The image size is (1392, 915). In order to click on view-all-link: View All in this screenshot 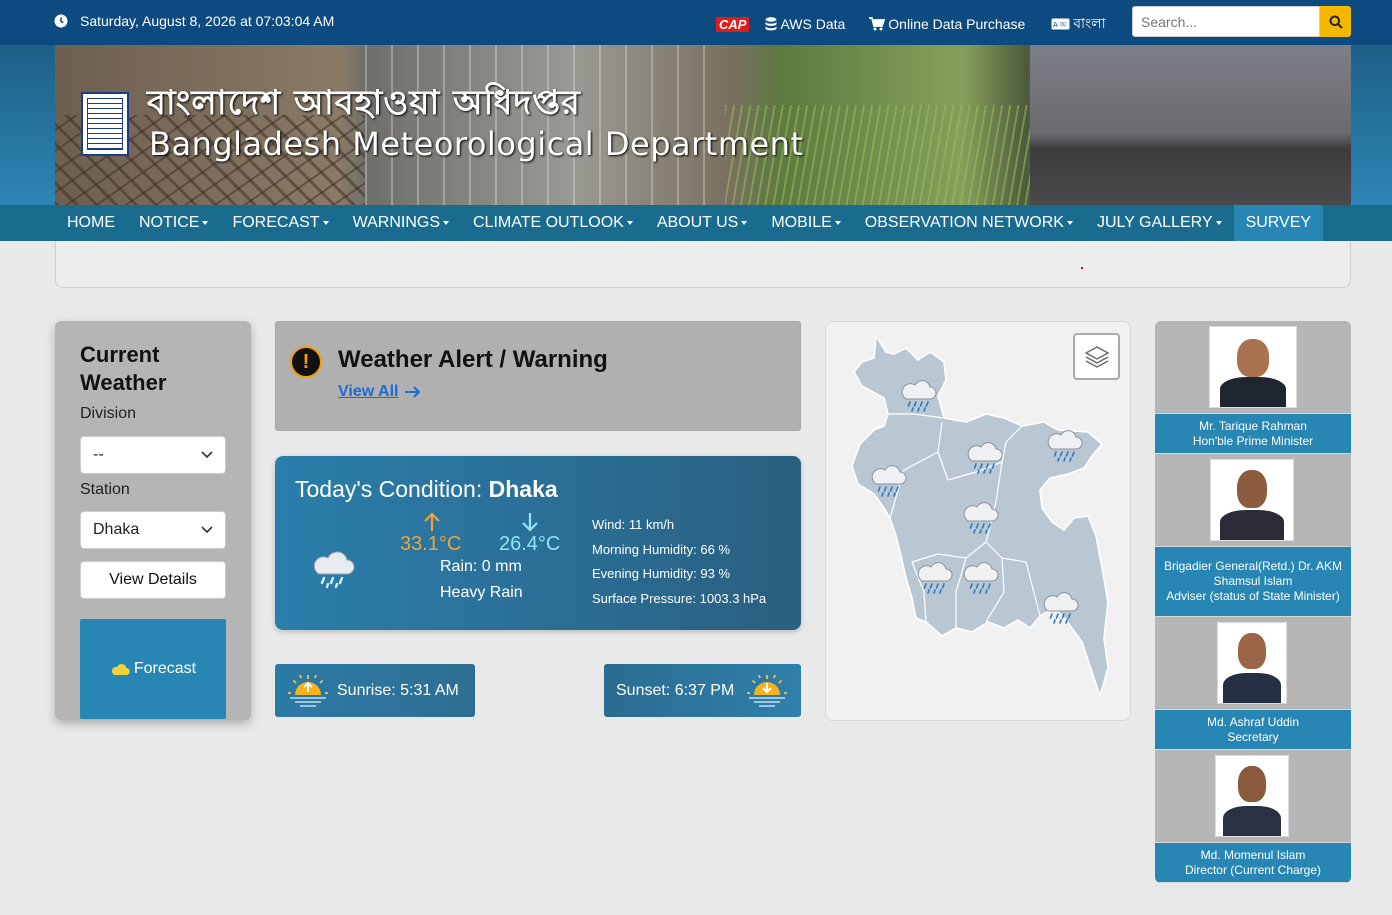, I will do `click(380, 392)`.